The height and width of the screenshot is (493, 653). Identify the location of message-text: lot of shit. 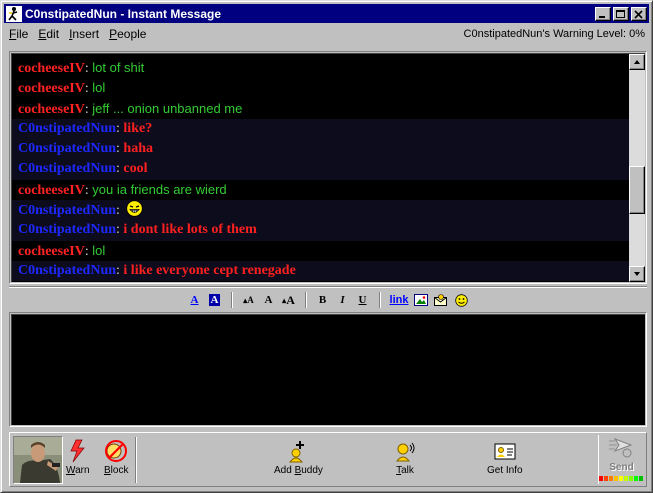
(118, 67).